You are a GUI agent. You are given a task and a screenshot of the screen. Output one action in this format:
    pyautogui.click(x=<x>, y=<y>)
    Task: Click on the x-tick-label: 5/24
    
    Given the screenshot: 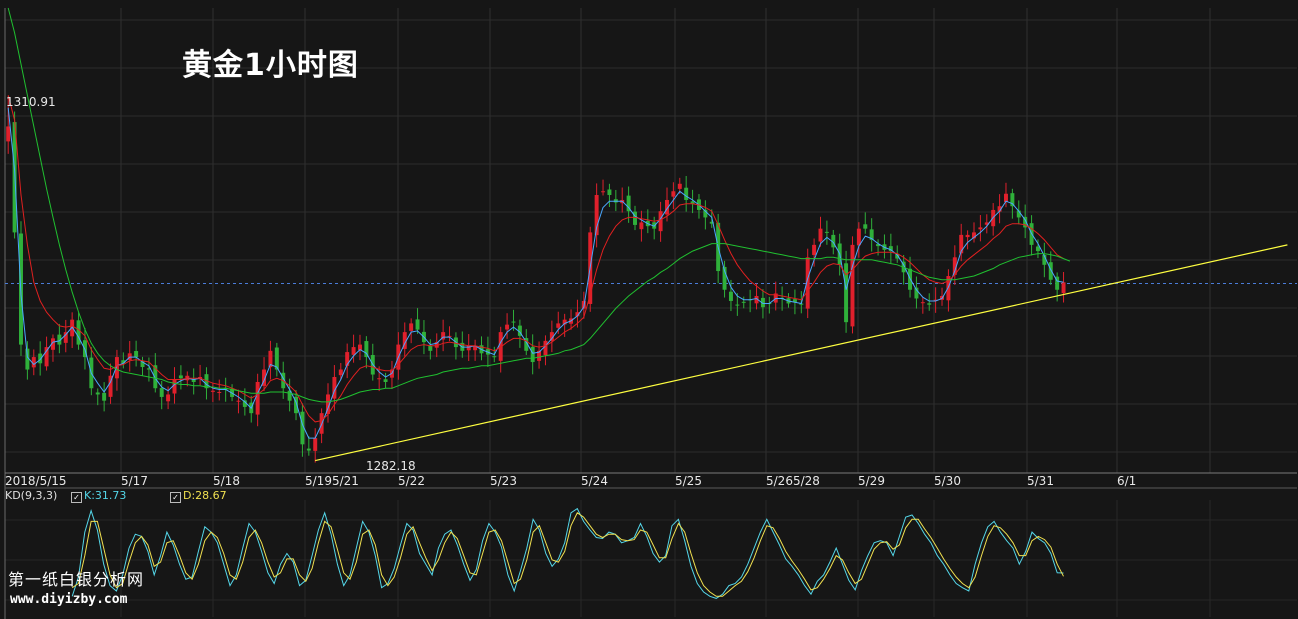 What is the action you would take?
    pyautogui.click(x=594, y=481)
    